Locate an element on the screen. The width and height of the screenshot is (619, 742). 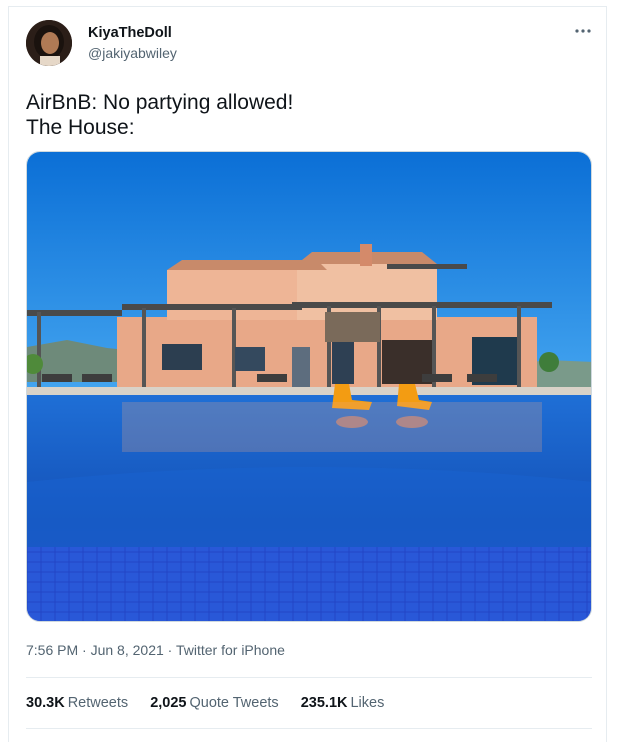
quote-tweets-stat: 2,025 Quote Tweets is located at coordinates (214, 703).